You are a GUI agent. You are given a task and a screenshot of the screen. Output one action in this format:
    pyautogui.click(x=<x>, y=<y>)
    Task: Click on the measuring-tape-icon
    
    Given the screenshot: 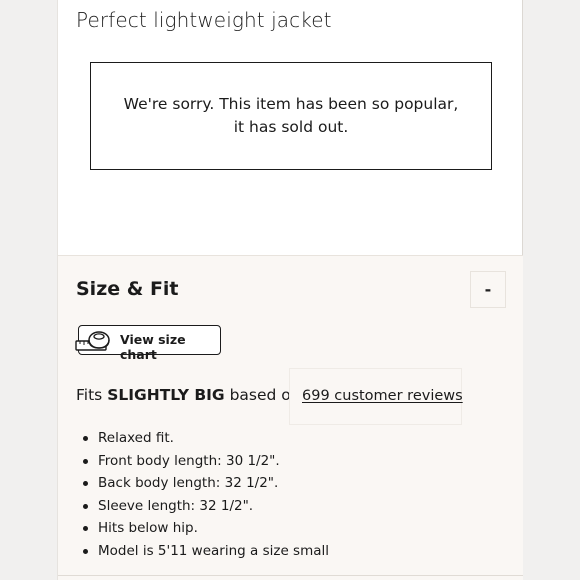 What is the action you would take?
    pyautogui.click(x=92, y=341)
    